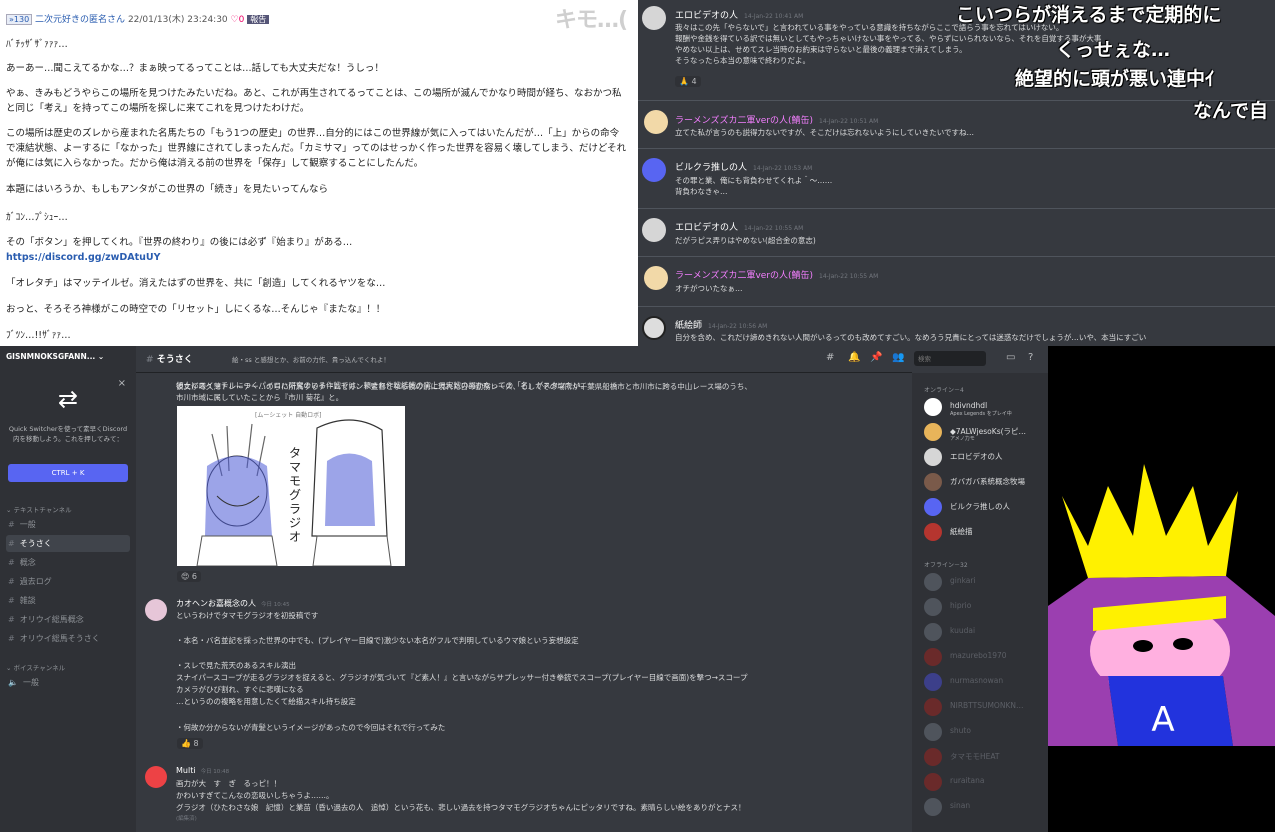  What do you see at coordinates (236, 665) in the screenshot?
I see `message-line: ・スレで見た荒天のあるスキル演出` at bounding box center [236, 665].